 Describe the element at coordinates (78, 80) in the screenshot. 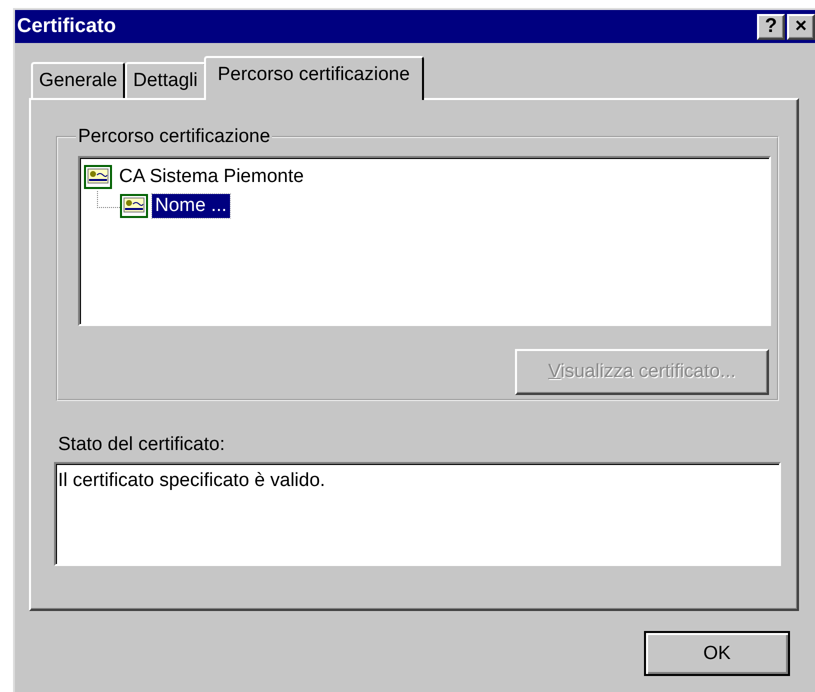

I see `tab: Generale` at that location.